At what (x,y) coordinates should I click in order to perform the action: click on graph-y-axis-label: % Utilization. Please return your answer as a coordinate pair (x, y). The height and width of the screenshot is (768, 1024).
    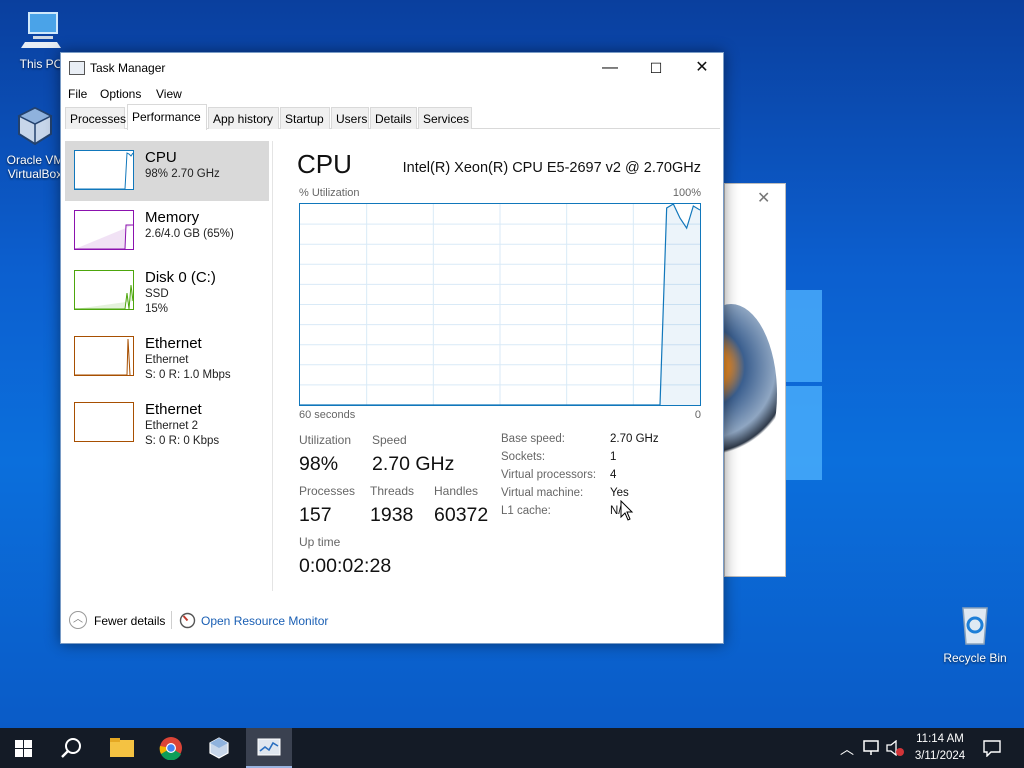
    Looking at the image, I should click on (329, 193).